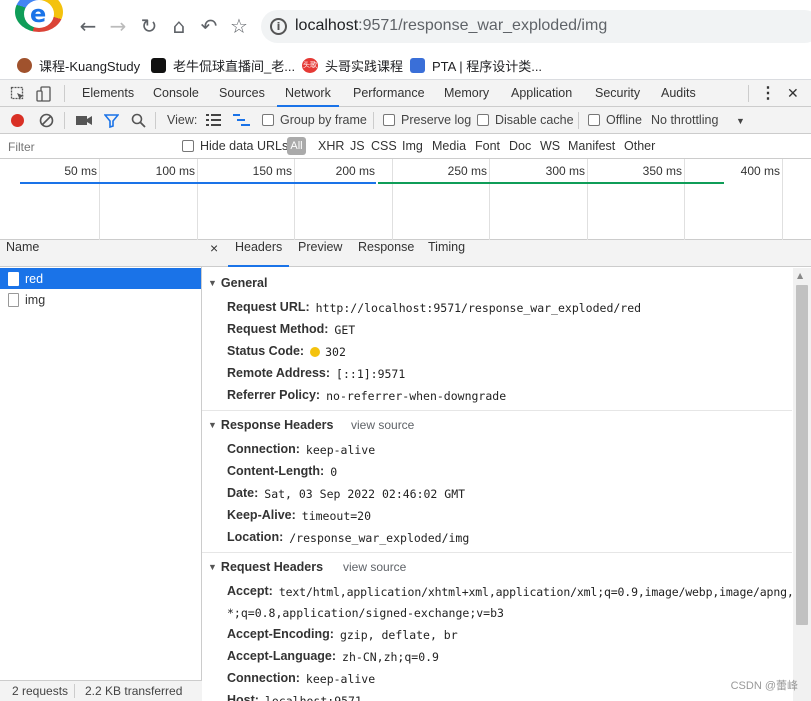 The image size is (811, 701). What do you see at coordinates (662, 171) in the screenshot?
I see `tick-label: 350 ms` at bounding box center [662, 171].